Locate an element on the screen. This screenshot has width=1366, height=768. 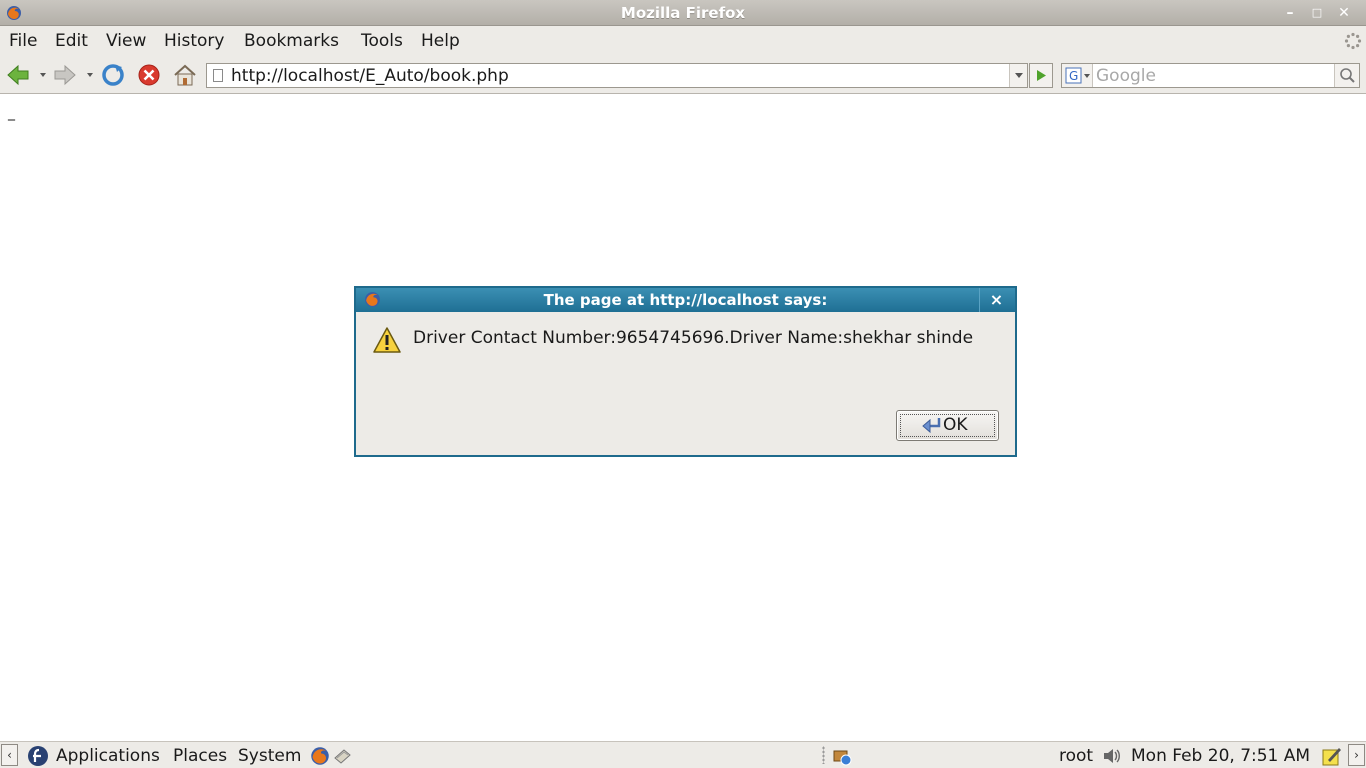
panel-separator is located at coordinates (823, 755).